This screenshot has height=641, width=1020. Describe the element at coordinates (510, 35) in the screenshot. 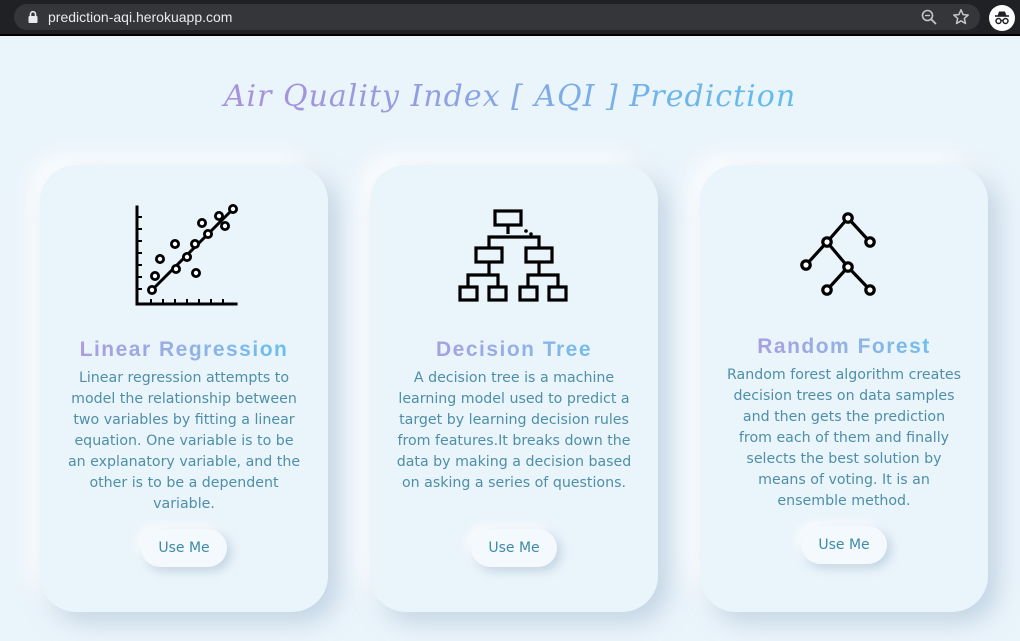

I see `toolbar-divider` at that location.